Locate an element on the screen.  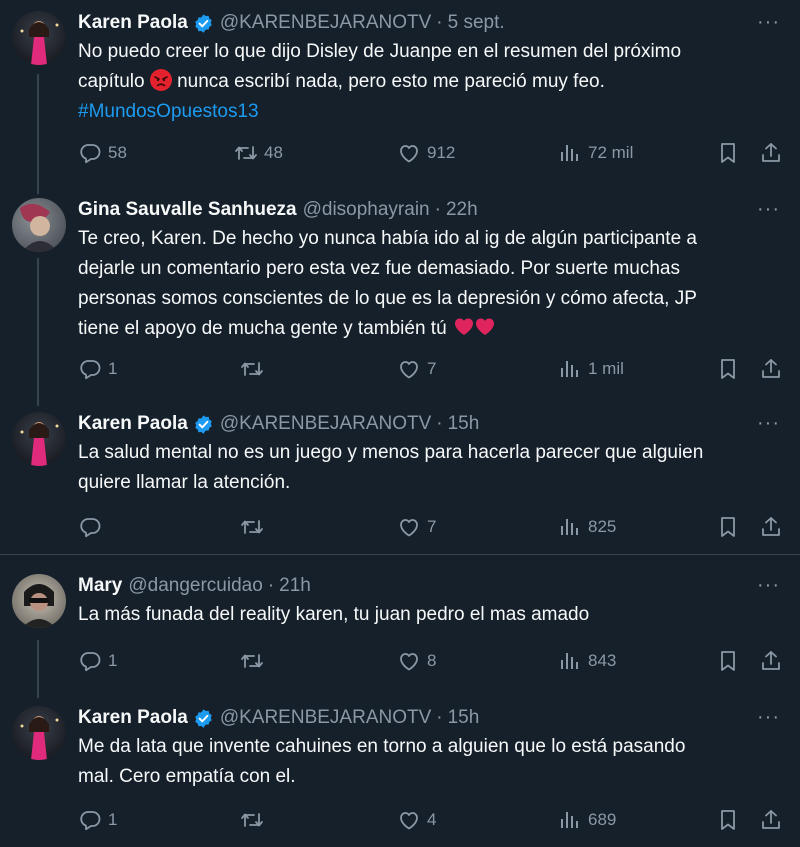
like-button: 4 is located at coordinates (416, 820).